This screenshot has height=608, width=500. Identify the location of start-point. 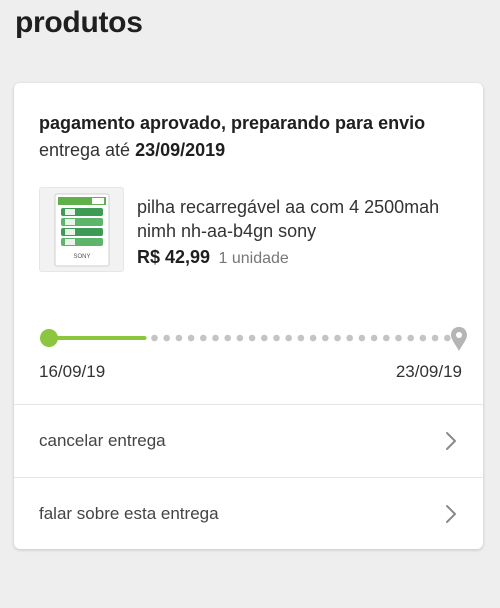
(49, 338).